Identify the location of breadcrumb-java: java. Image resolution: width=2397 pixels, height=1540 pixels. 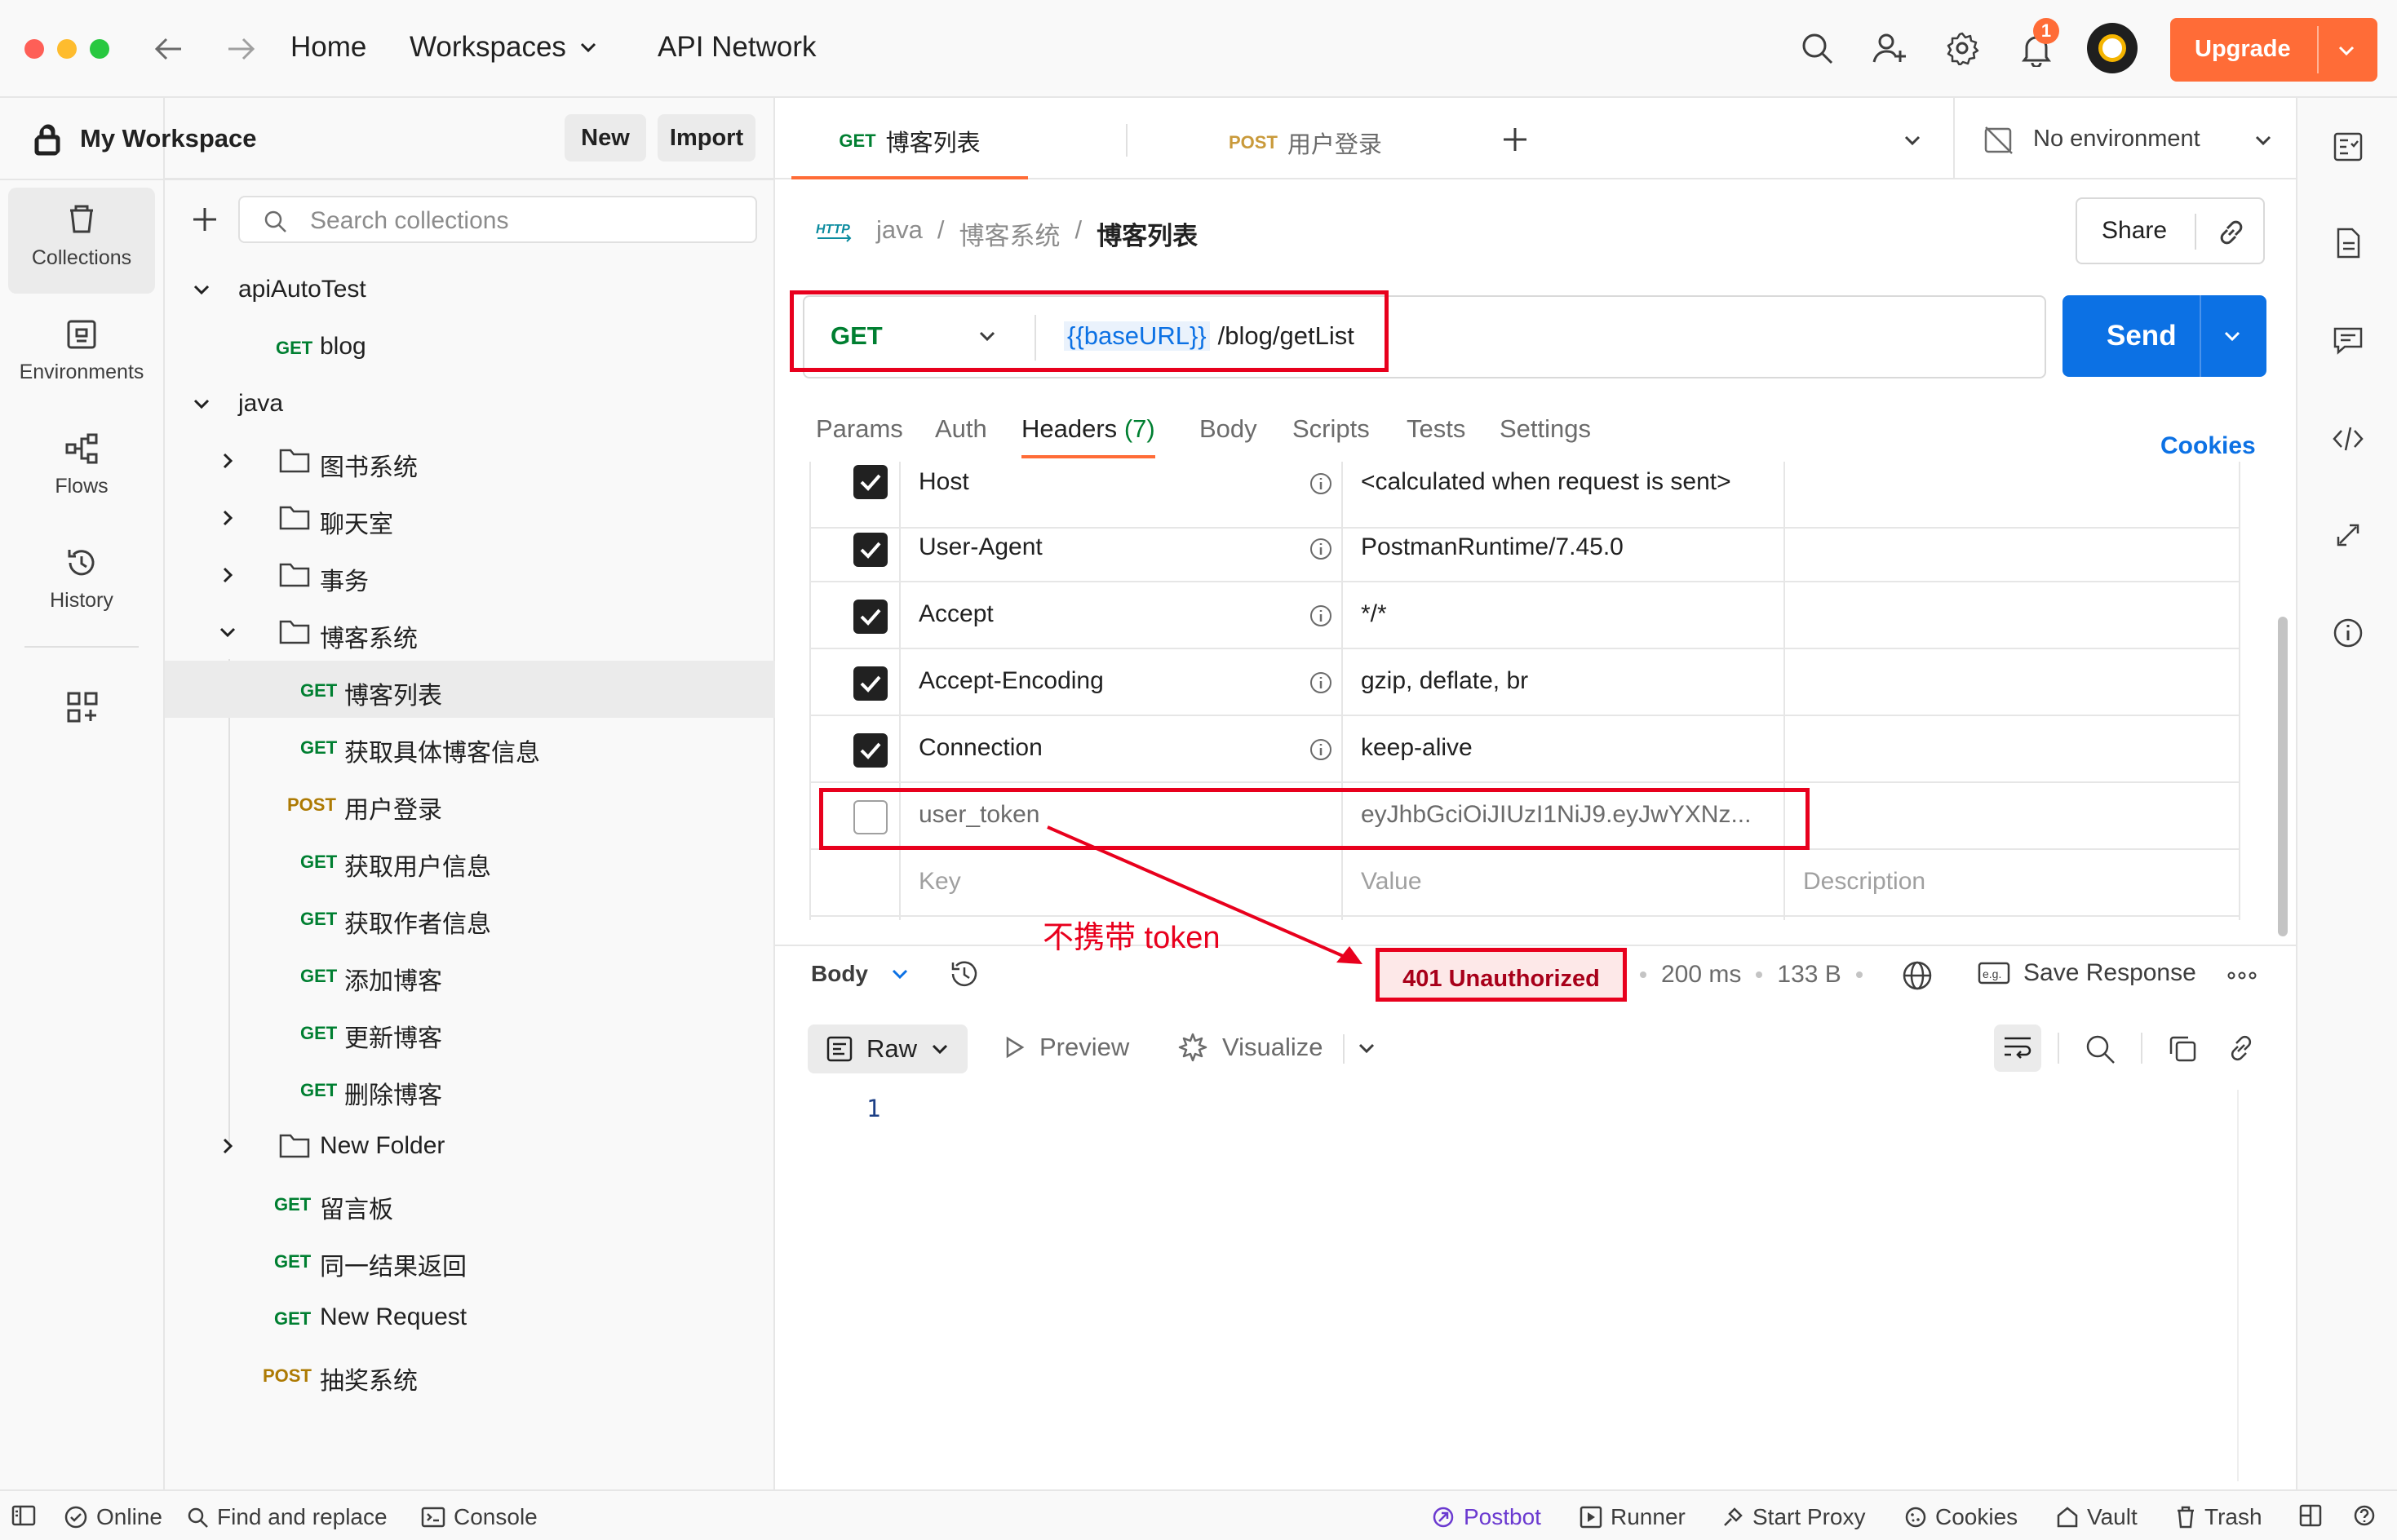
(899, 233).